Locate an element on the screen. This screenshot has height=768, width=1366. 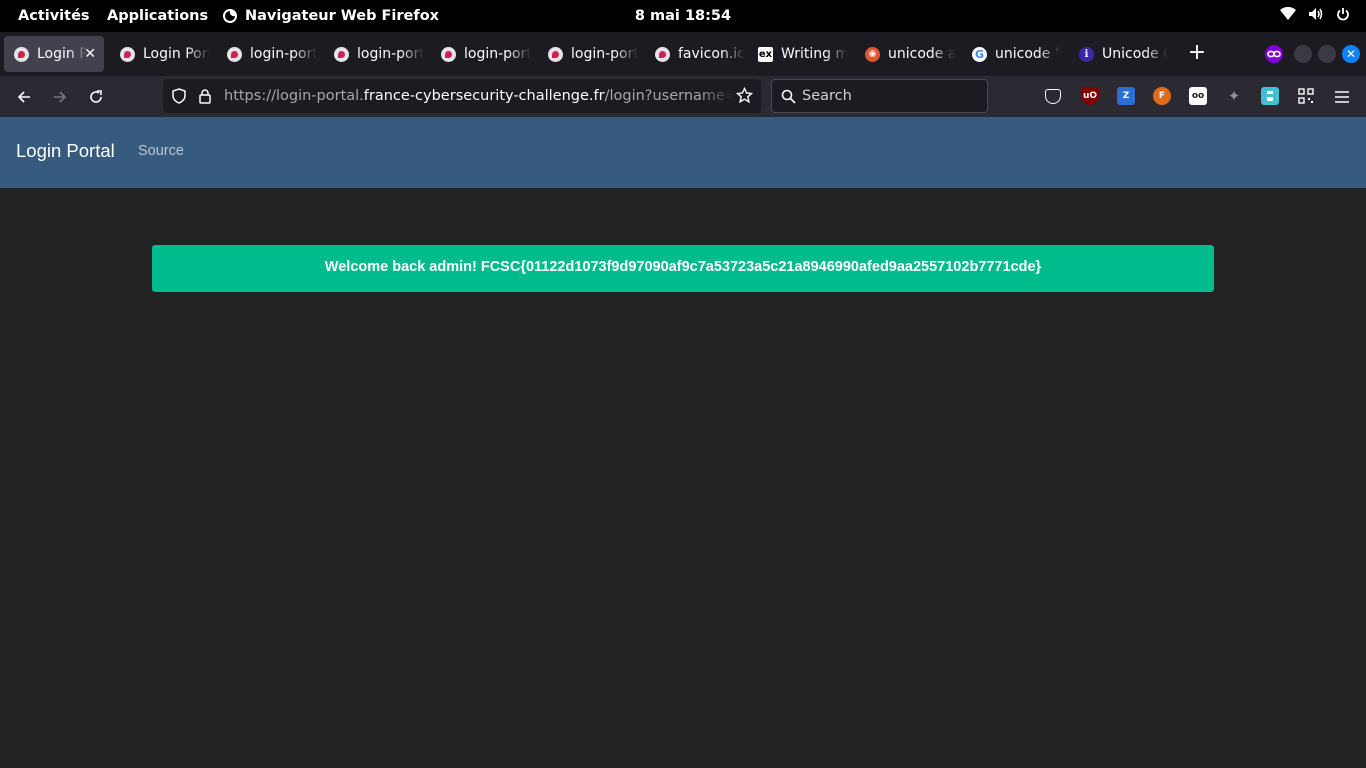
hamburger-menu-button is located at coordinates (1342, 97).